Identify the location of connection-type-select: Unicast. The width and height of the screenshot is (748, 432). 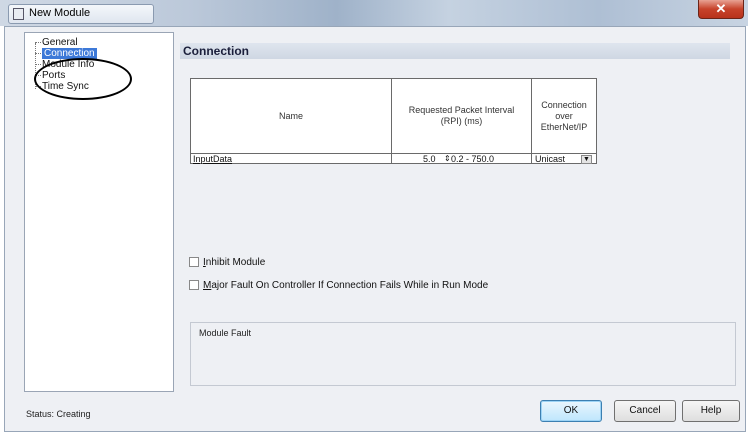
(550, 159).